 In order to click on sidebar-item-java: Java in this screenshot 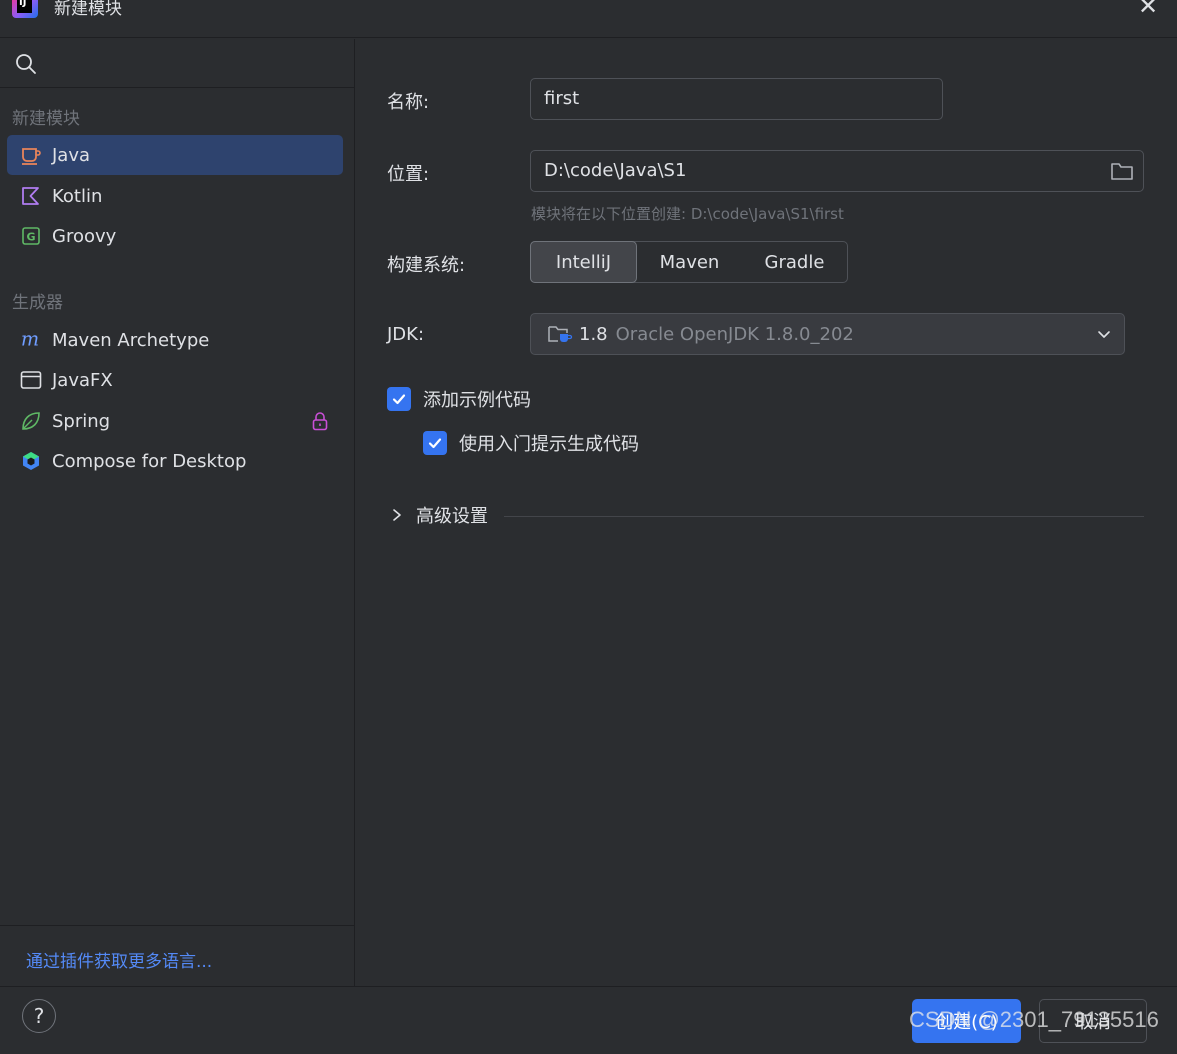, I will do `click(175, 155)`.